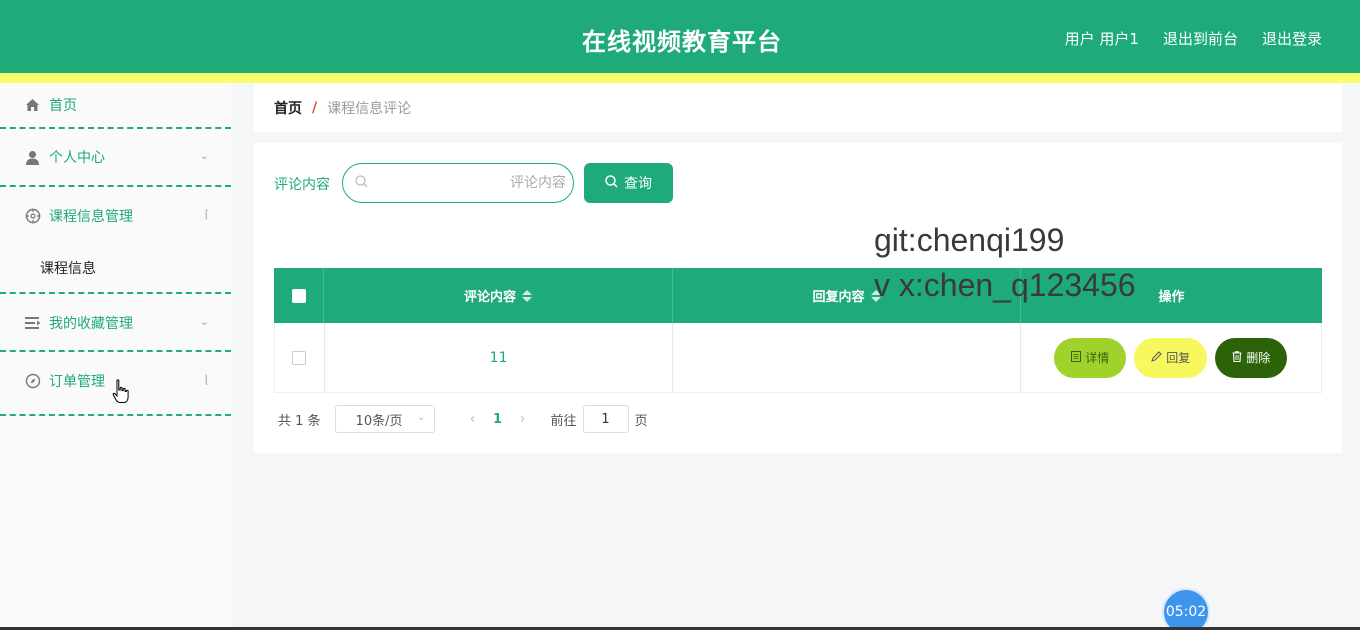 This screenshot has width=1360, height=630. Describe the element at coordinates (32, 323) in the screenshot. I see `list-icon` at that location.